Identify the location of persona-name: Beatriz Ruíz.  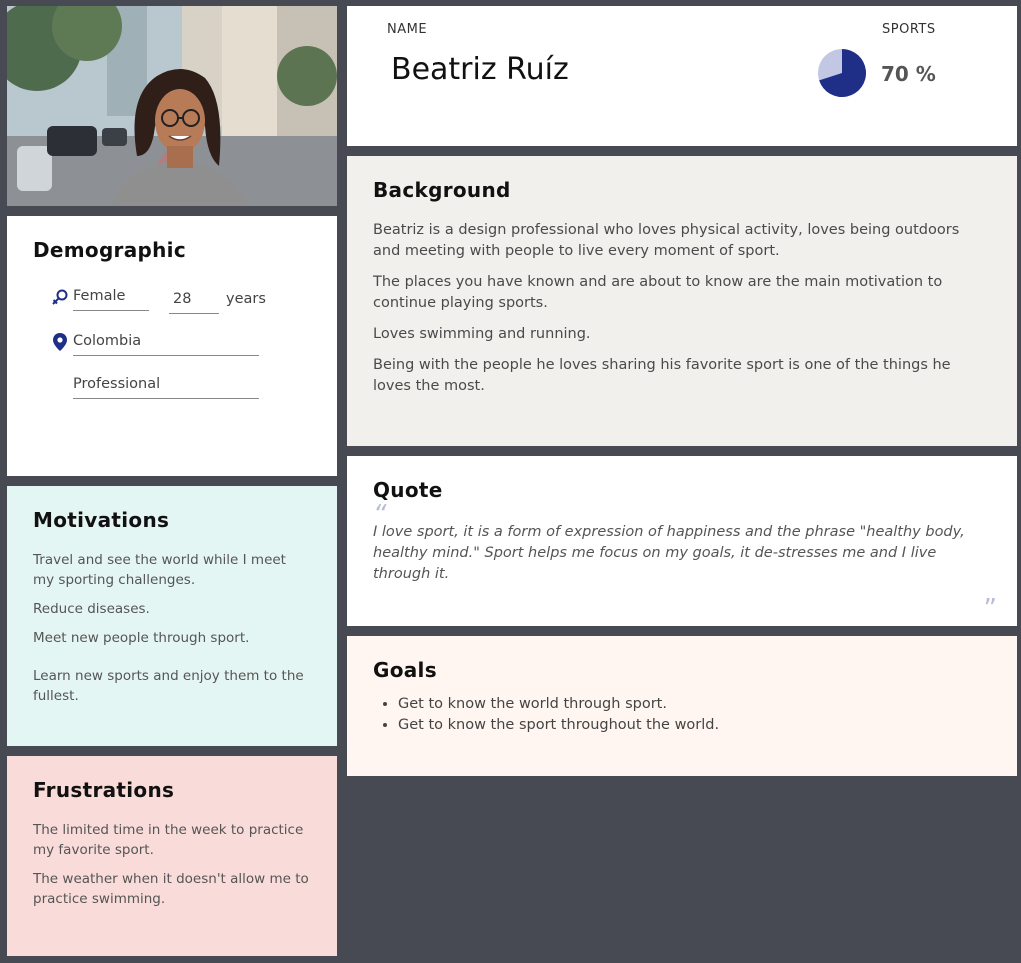
(480, 69).